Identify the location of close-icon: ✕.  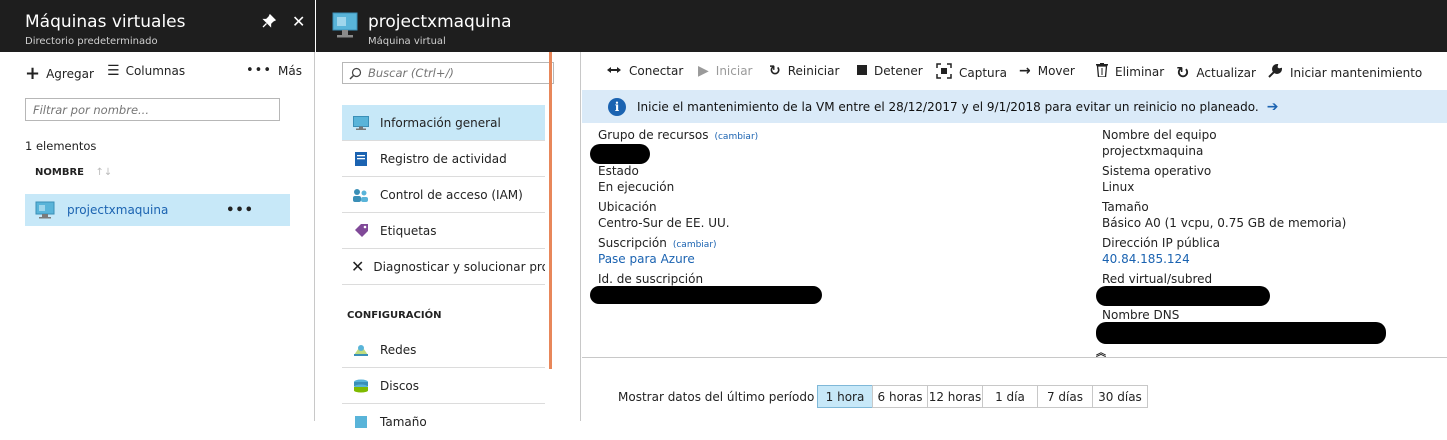
(298, 21).